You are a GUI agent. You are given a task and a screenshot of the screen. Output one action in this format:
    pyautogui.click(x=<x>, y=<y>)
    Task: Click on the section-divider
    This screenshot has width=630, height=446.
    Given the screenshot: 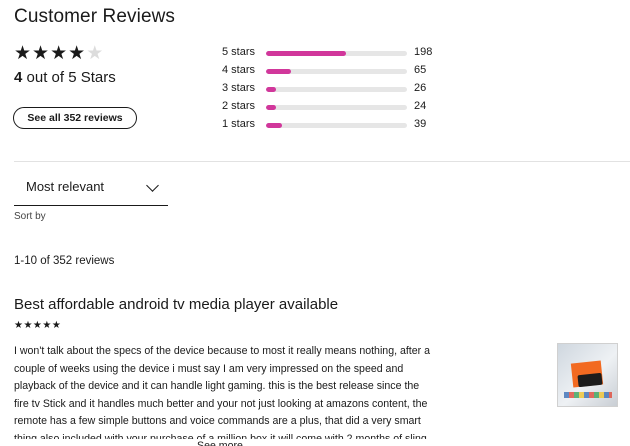 What is the action you would take?
    pyautogui.click(x=322, y=161)
    